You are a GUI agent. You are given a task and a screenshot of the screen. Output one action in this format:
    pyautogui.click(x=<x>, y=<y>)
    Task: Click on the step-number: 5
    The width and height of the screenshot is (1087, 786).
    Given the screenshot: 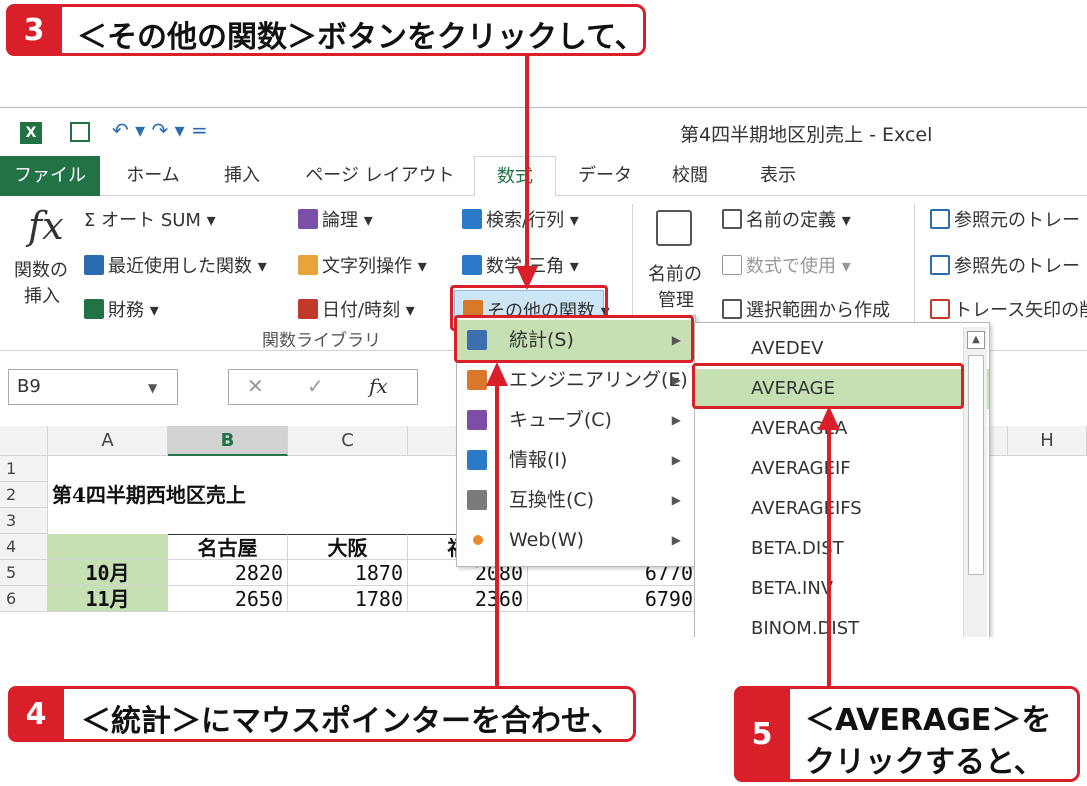 What is the action you would take?
    pyautogui.click(x=762, y=734)
    